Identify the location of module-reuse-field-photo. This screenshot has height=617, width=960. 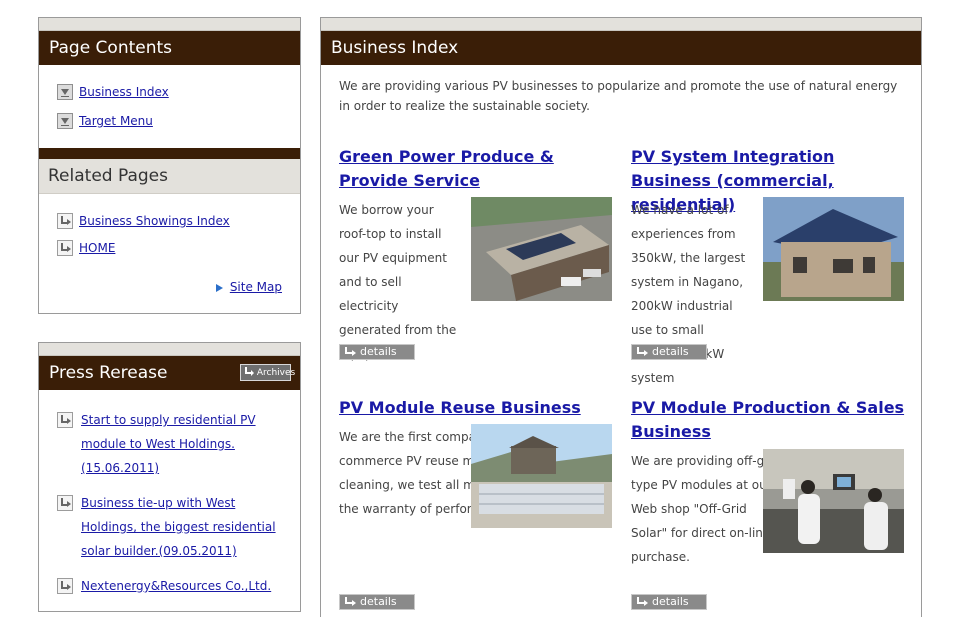
(541, 476).